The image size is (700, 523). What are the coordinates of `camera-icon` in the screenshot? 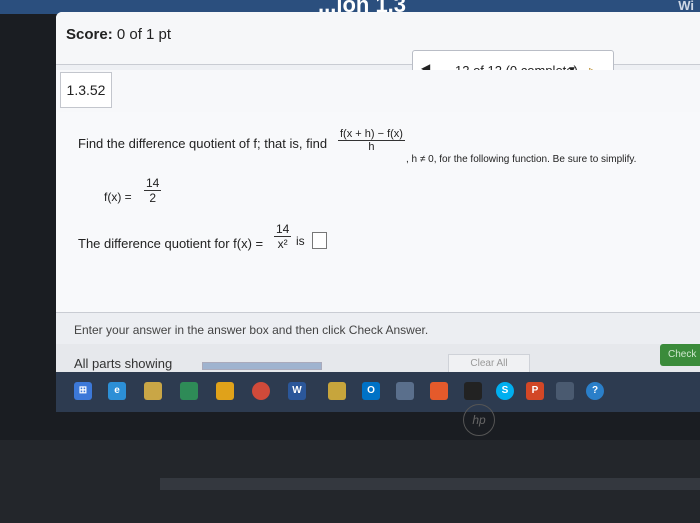 It's located at (565, 391).